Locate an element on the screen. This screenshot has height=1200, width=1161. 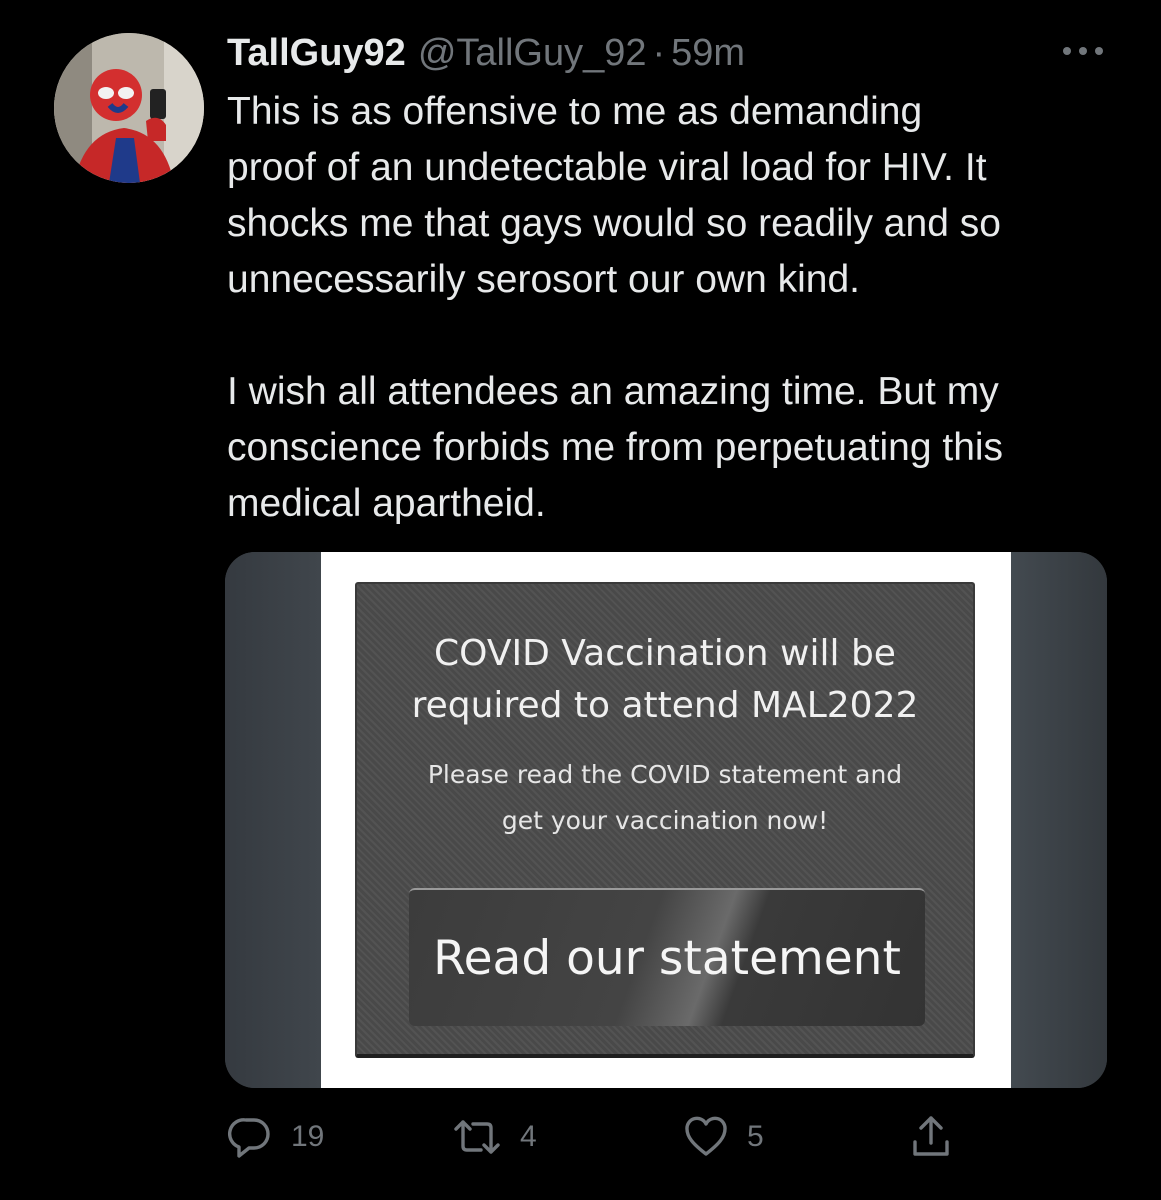
tweet-header: TallGuy92 @TallGuy_92 · 59m is located at coordinates (486, 53).